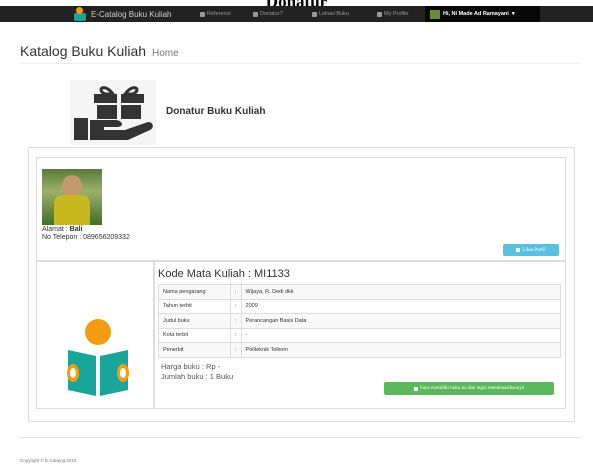  Describe the element at coordinates (202, 14) in the screenshot. I see `book-icon` at that location.